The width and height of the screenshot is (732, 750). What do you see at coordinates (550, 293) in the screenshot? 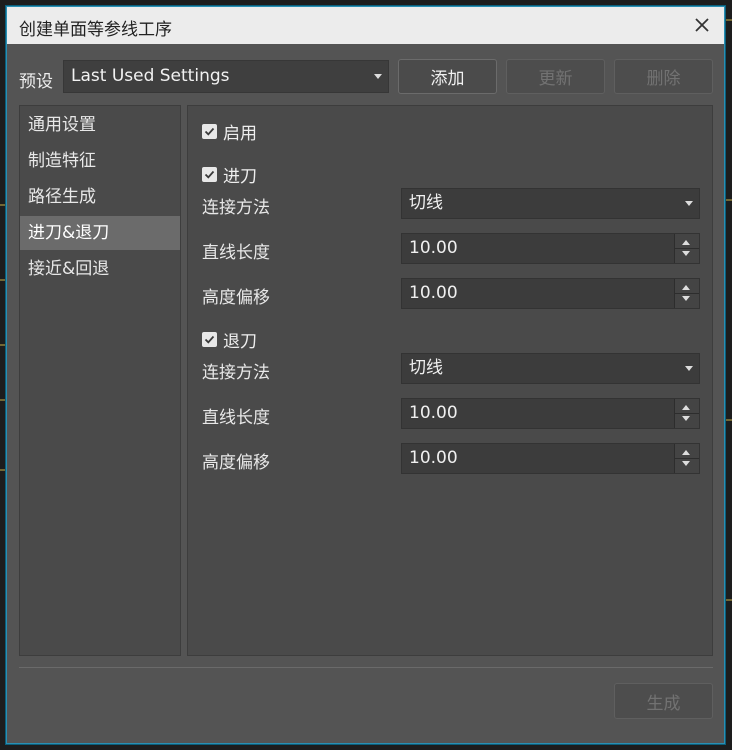
I see `lead-in-height-offset-input: 10.00` at bounding box center [550, 293].